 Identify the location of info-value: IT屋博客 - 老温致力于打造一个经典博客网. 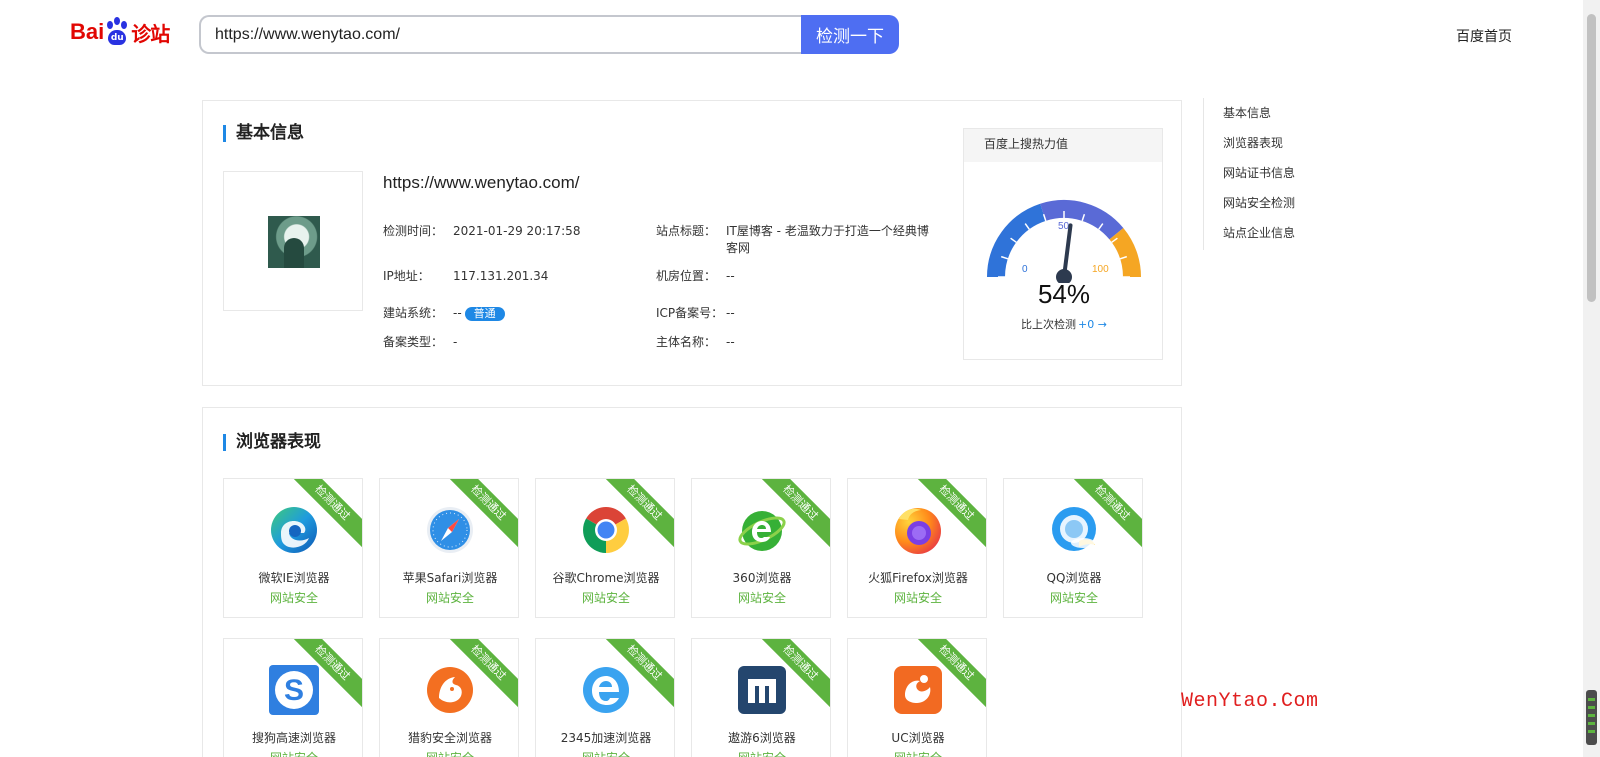
(827, 239).